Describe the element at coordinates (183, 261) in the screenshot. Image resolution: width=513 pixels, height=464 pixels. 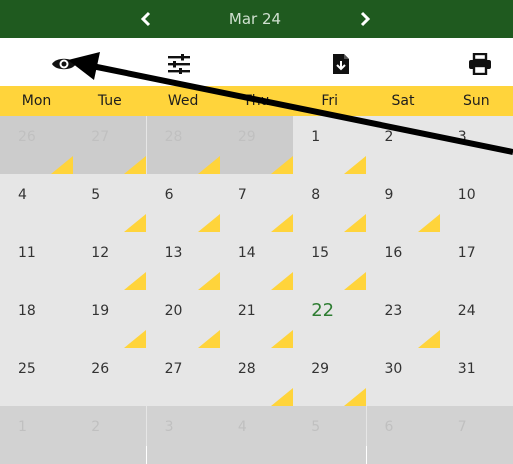
I see `day-cell: 13` at that location.